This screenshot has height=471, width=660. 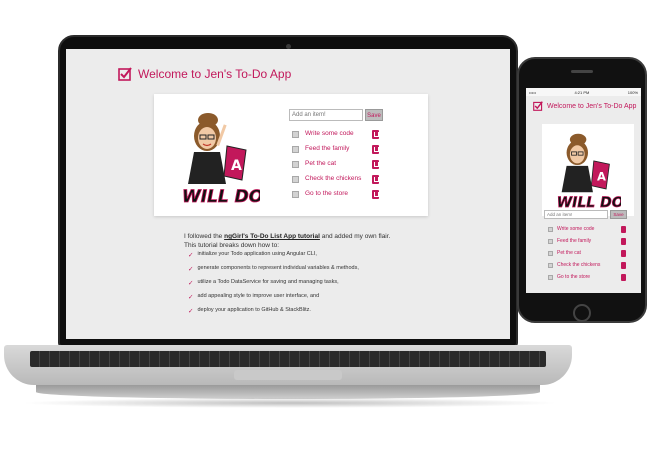 What do you see at coordinates (632, 92) in the screenshot?
I see `battery-level: 100%` at bounding box center [632, 92].